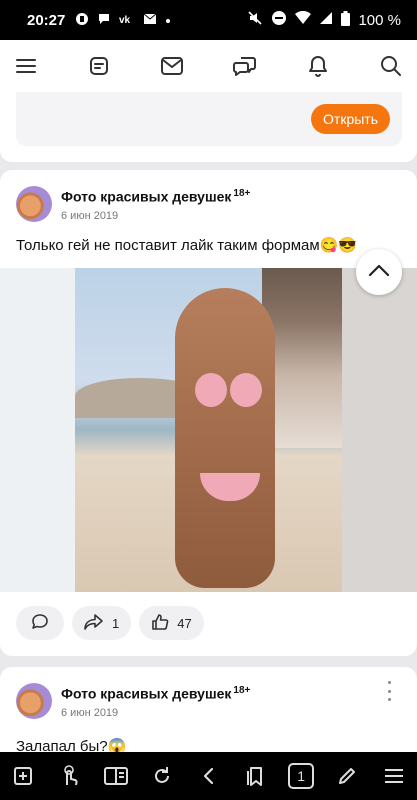  What do you see at coordinates (82, 20) in the screenshot?
I see `app-notification-icon` at bounding box center [82, 20].